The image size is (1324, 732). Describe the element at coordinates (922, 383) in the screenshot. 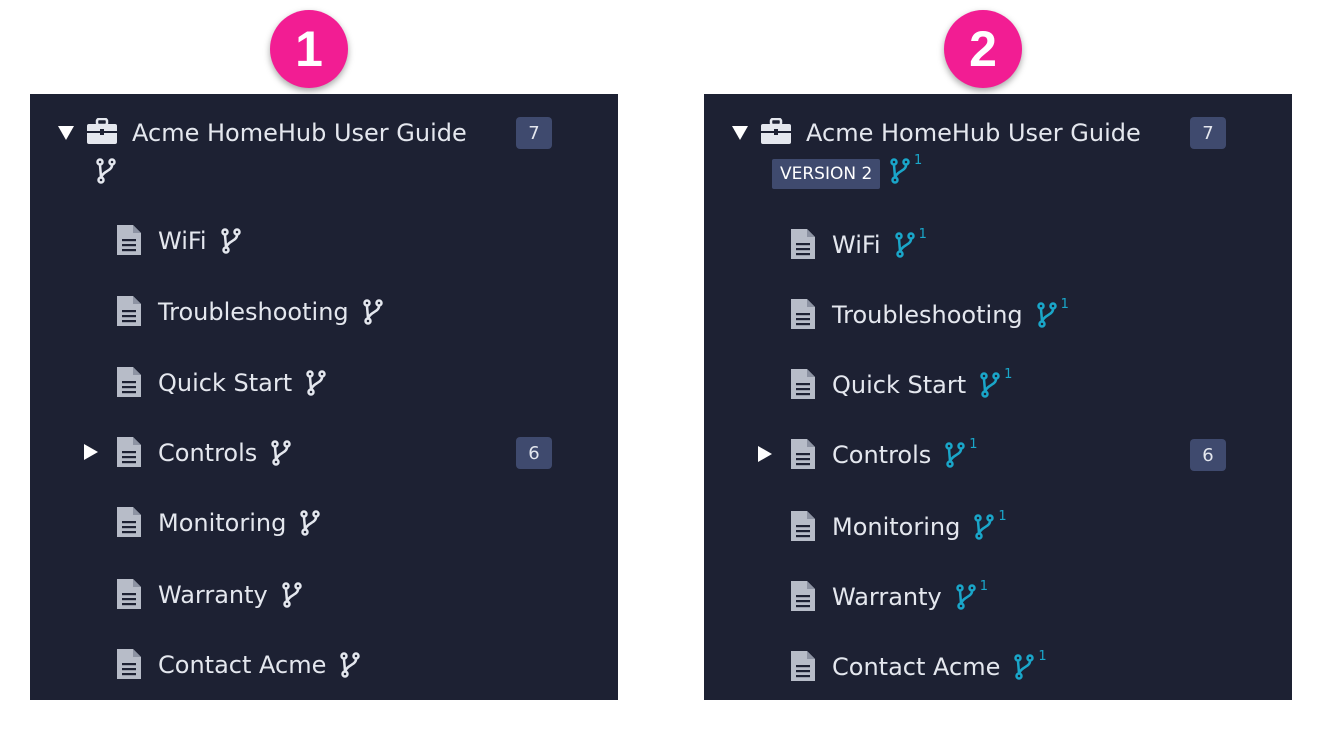

I see `tree-item-label: Quick Start 1` at that location.